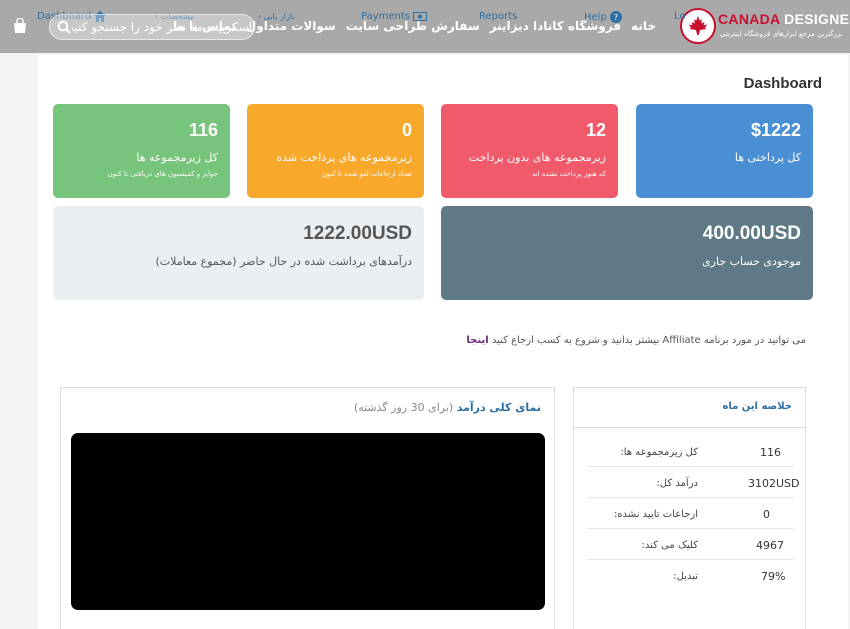  I want to click on summary-row: کل زیرمجموعه ها: 116, so click(691, 451).